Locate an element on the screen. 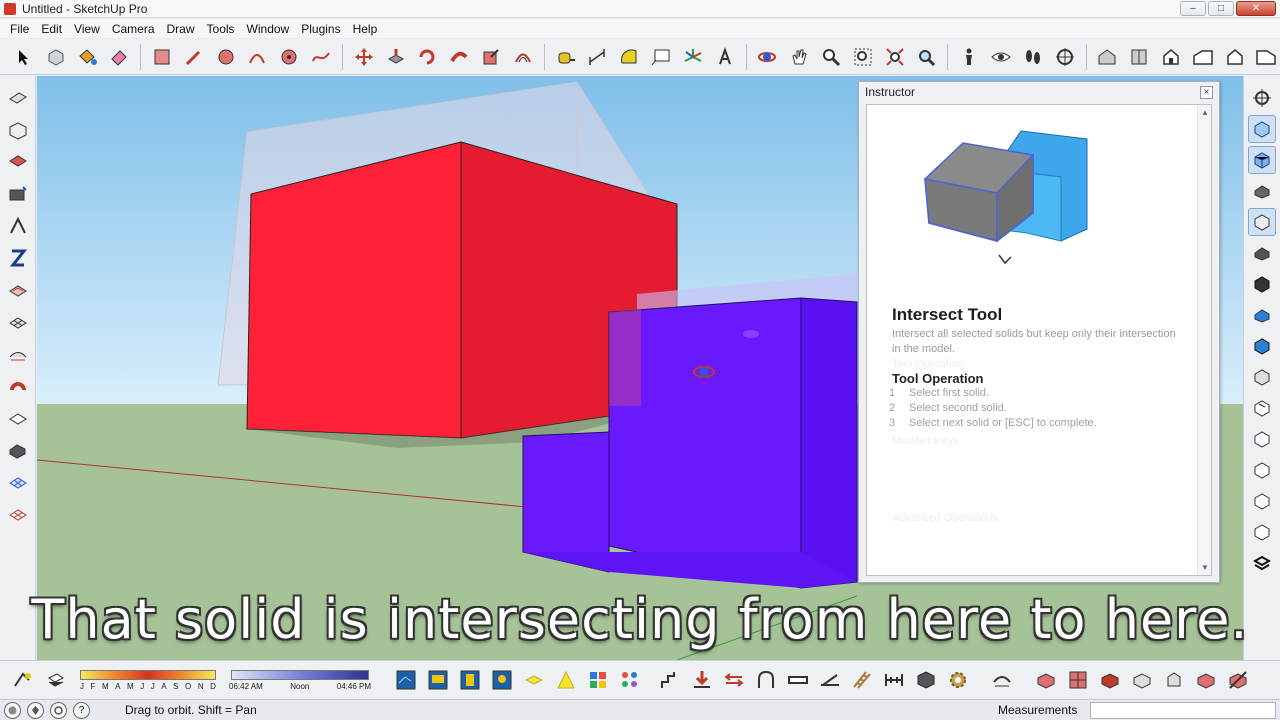  arc-join-button is located at coordinates (766, 680).